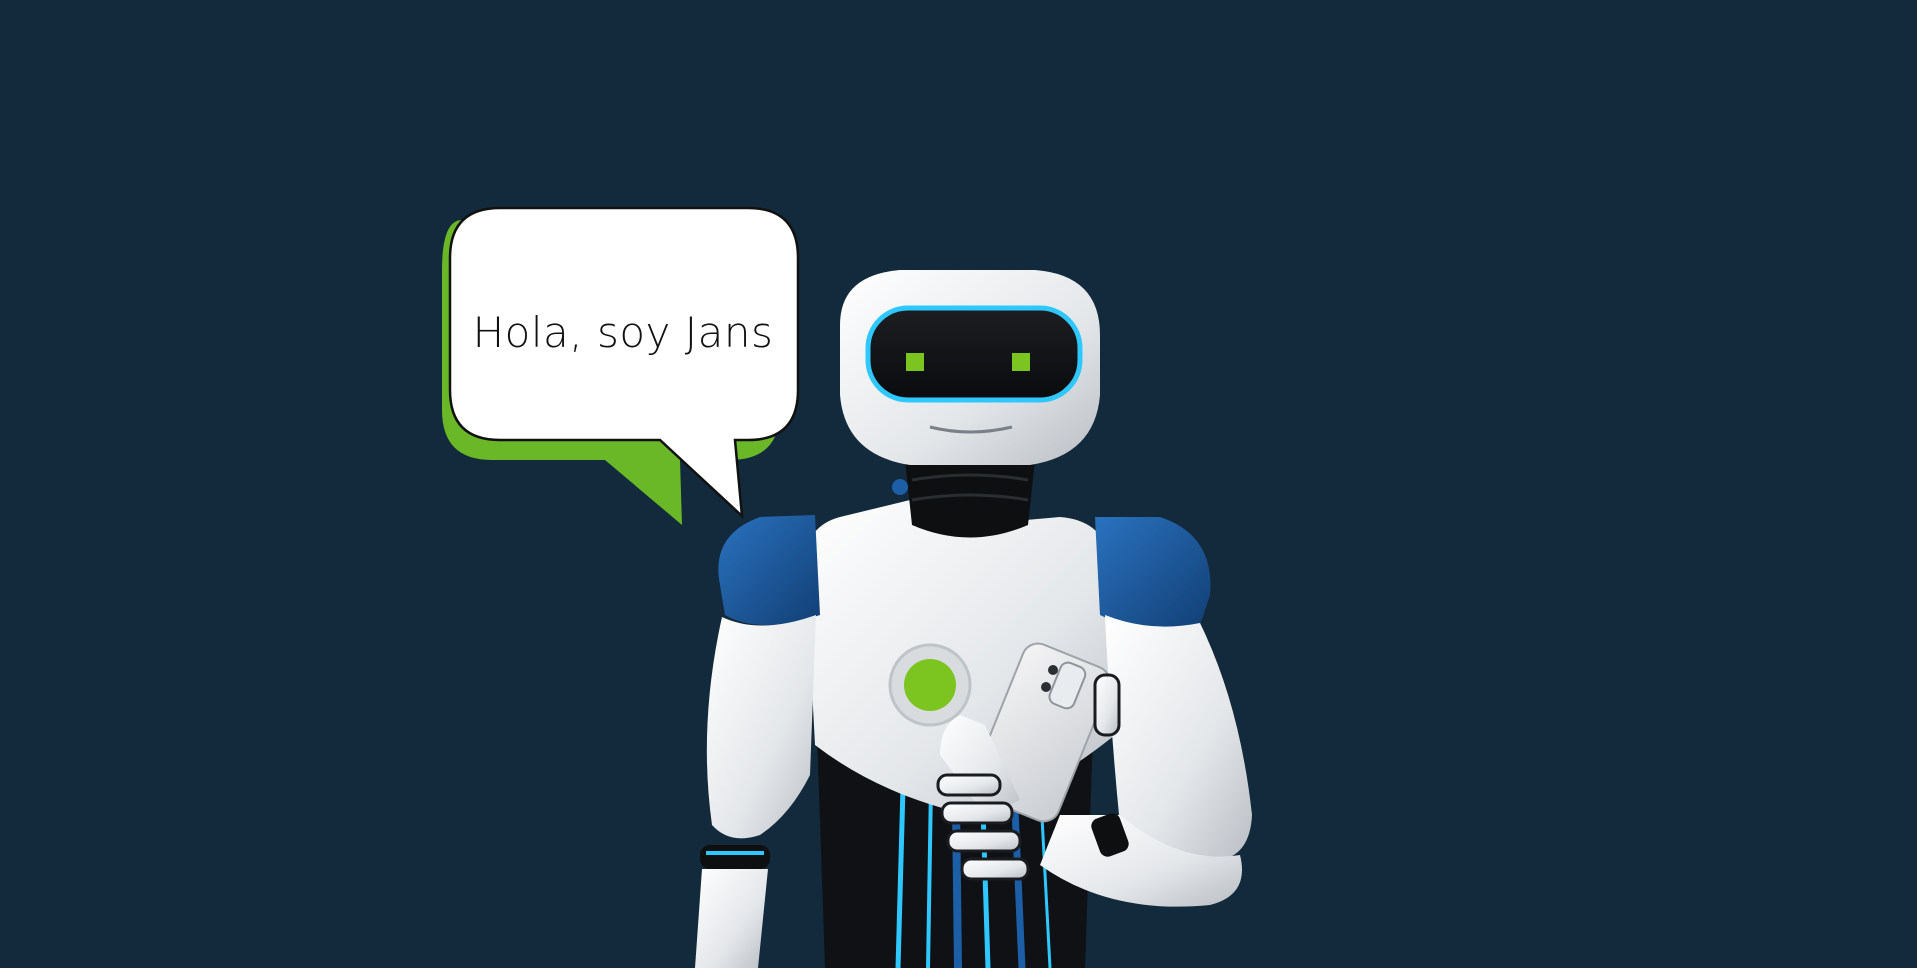 Image resolution: width=1917 pixels, height=968 pixels. Describe the element at coordinates (757, 741) in the screenshot. I see `robot-left-arm` at that location.